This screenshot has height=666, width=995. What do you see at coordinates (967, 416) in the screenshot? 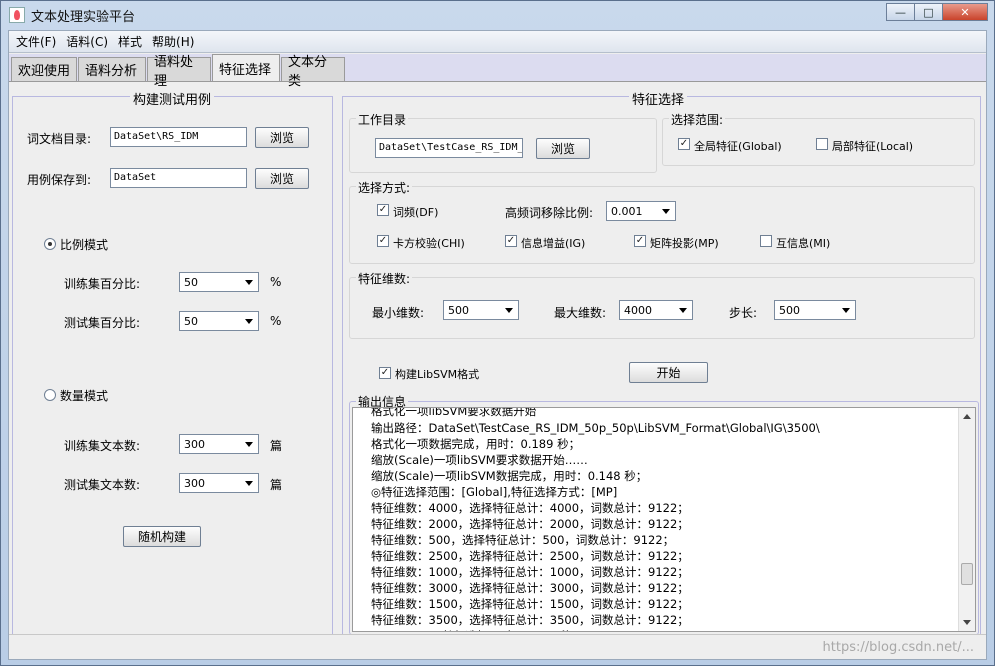
I see `scroll-up-icon` at bounding box center [967, 416].